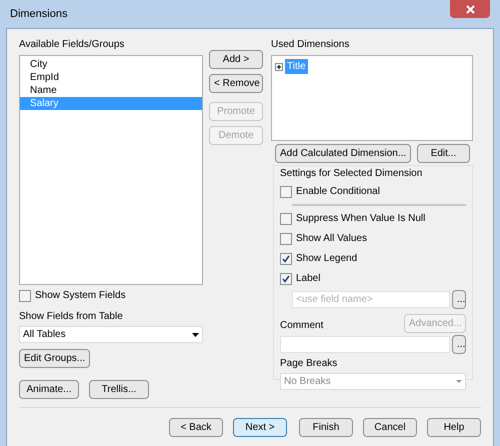 This screenshot has height=446, width=500. Describe the element at coordinates (338, 192) in the screenshot. I see `checkbox-label: Enable Conditional` at that location.